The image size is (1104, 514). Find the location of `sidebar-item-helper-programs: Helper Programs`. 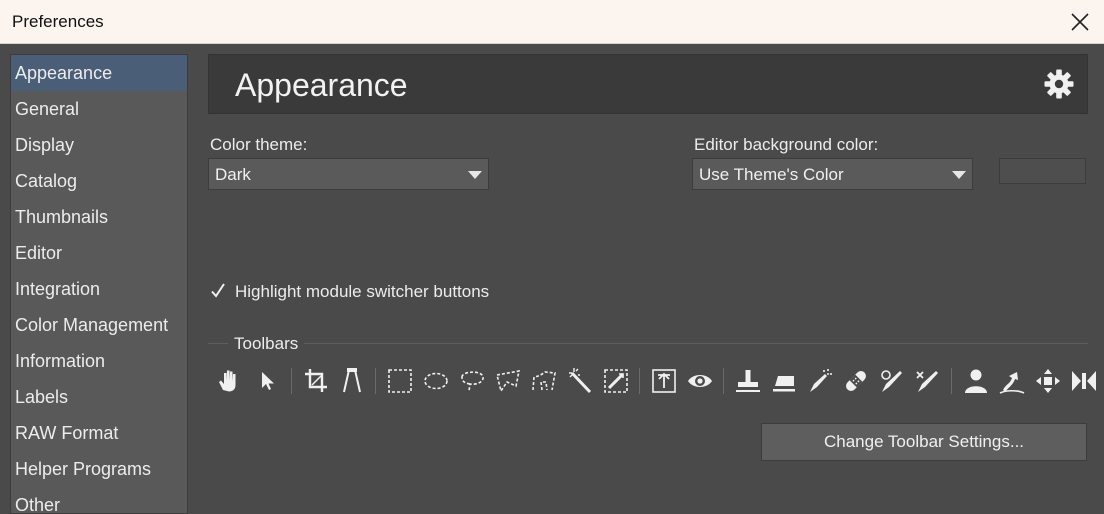

sidebar-item-helper-programs: Helper Programs is located at coordinates (99, 469).